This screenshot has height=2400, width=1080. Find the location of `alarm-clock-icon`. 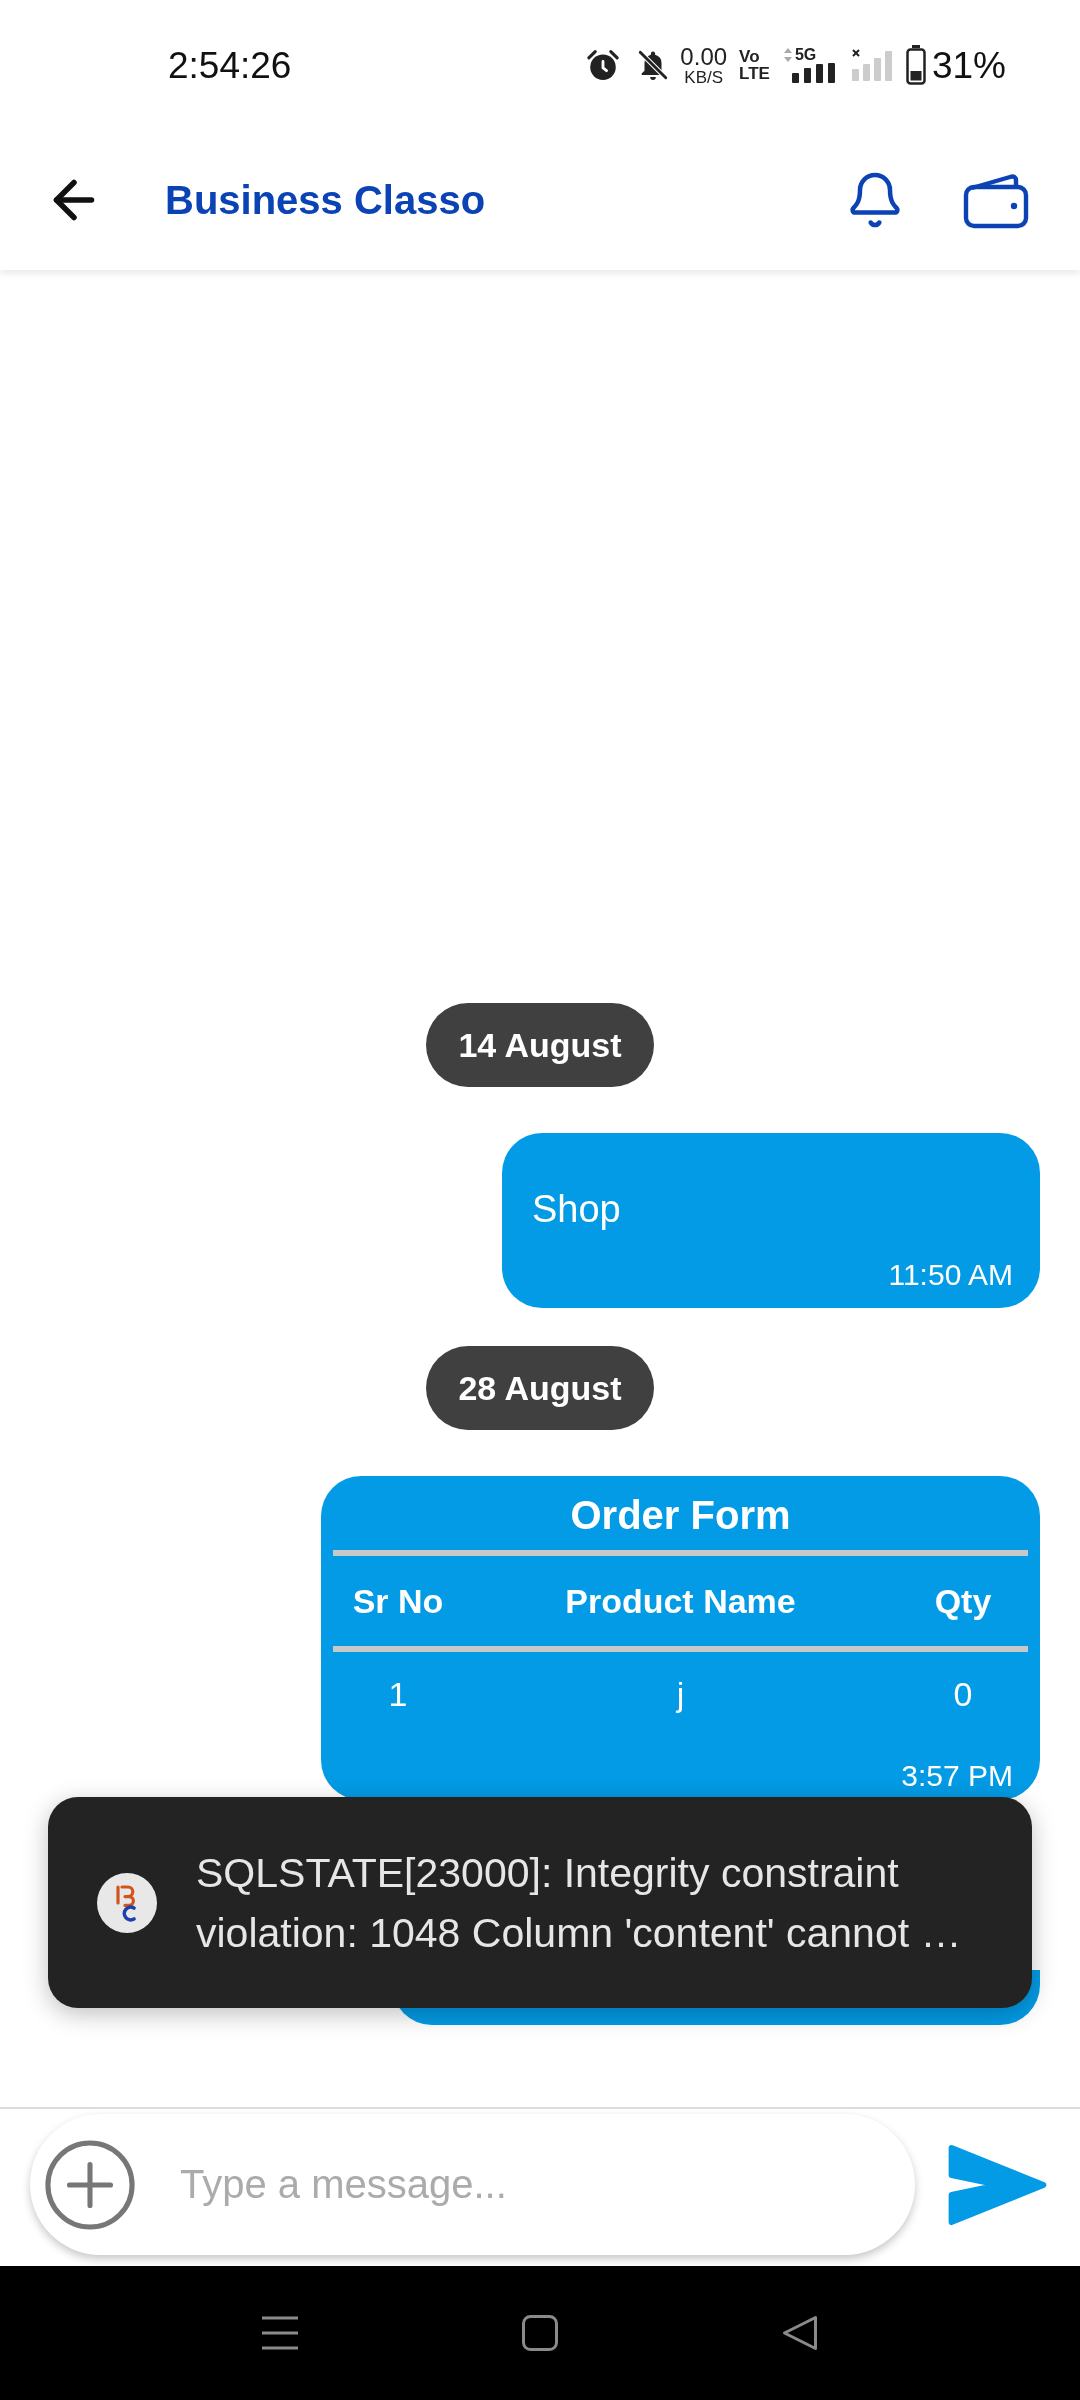

alarm-clock-icon is located at coordinates (603, 65).